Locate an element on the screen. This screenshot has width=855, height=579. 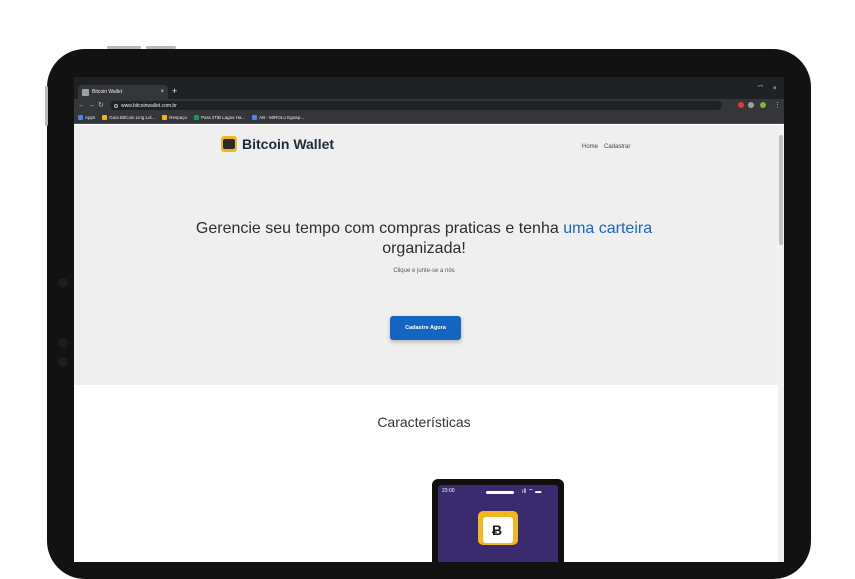
wallet-logo-icon is located at coordinates (229, 144).